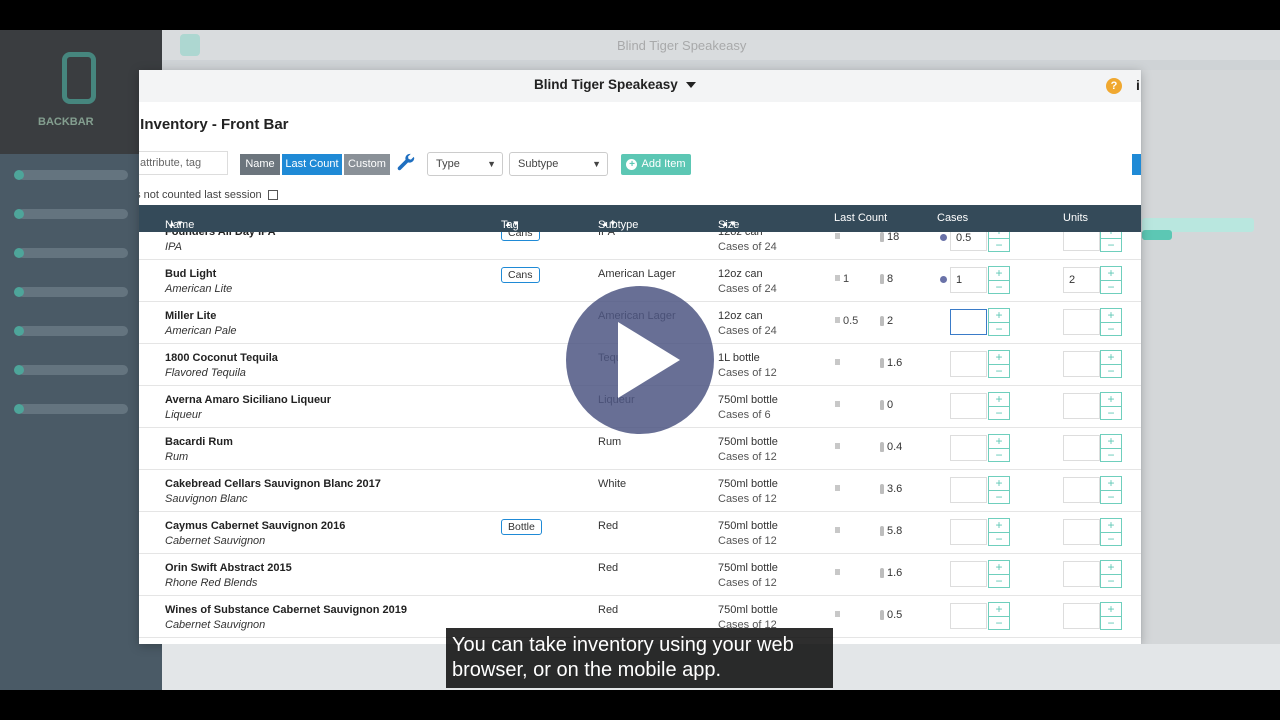 The width and height of the screenshot is (1280, 720). I want to click on edge-button, so click(1136, 164).